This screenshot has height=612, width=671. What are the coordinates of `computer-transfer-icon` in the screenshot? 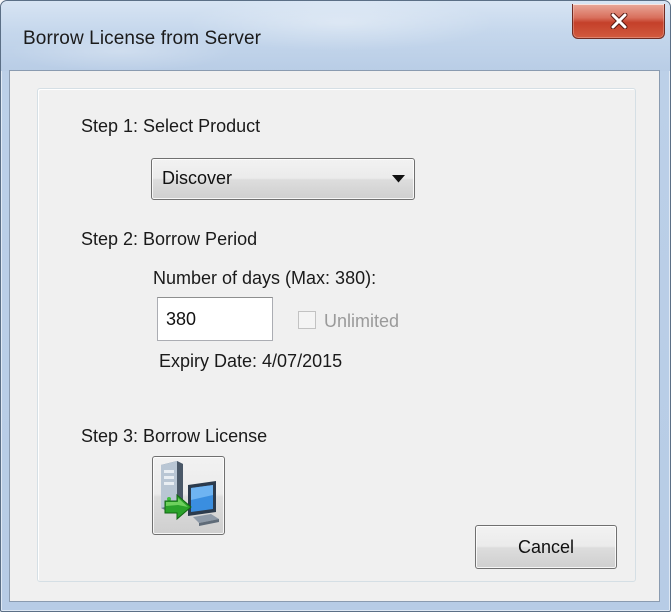 It's located at (190, 493).